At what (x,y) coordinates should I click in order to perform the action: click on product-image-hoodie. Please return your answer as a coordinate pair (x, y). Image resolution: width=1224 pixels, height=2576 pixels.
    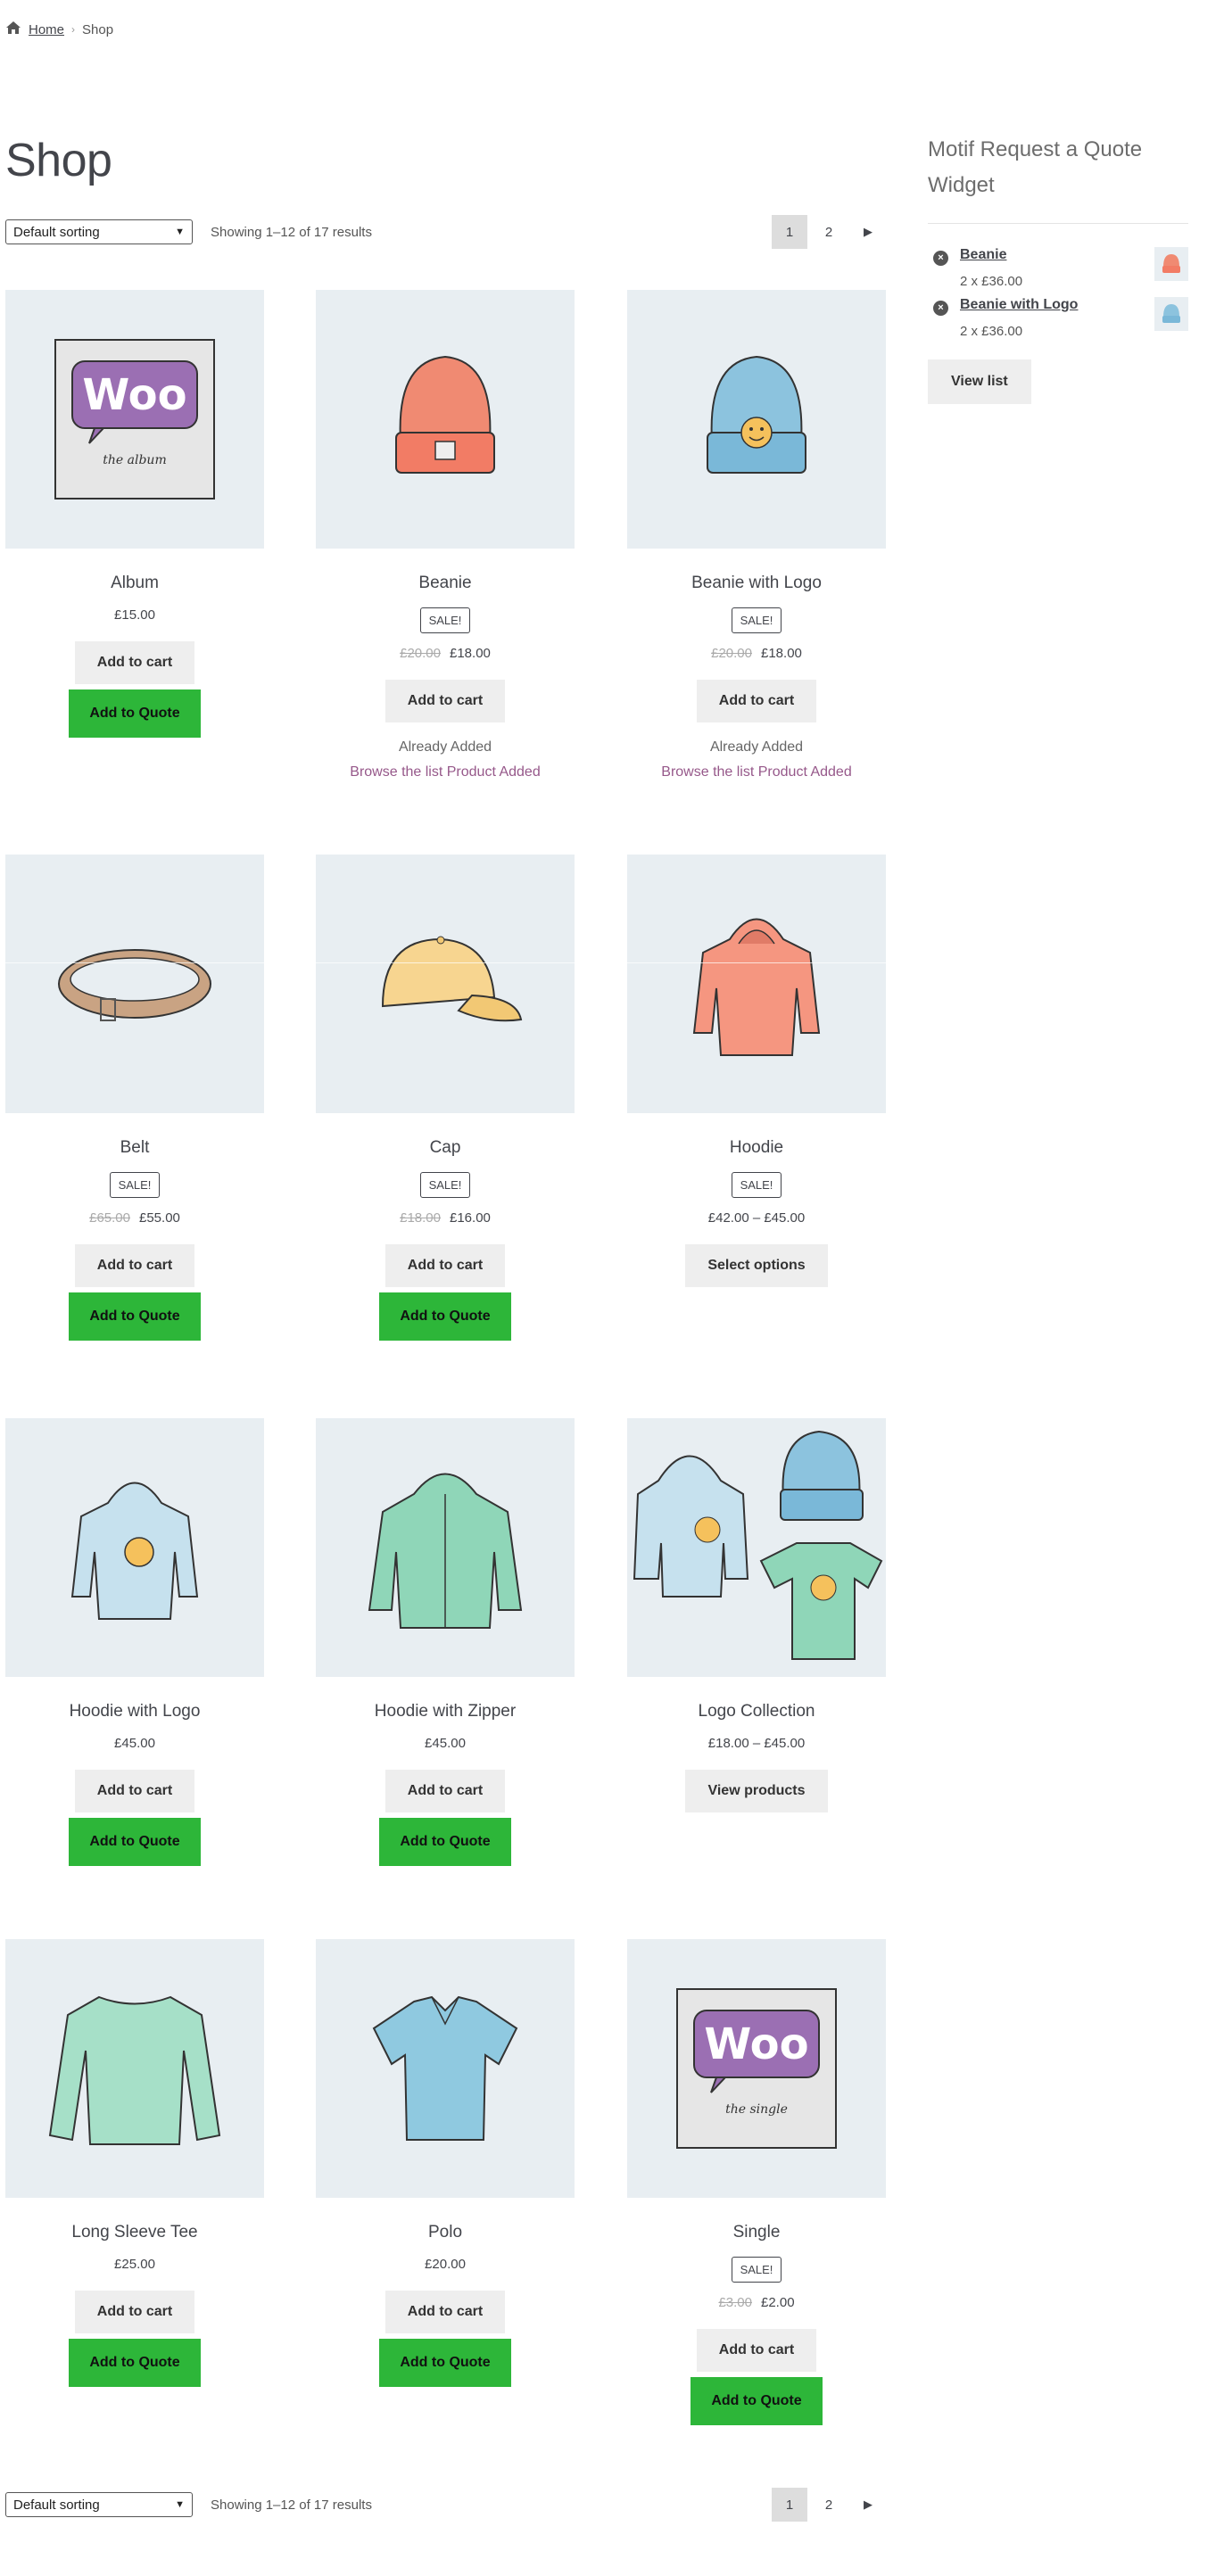
    Looking at the image, I should click on (757, 984).